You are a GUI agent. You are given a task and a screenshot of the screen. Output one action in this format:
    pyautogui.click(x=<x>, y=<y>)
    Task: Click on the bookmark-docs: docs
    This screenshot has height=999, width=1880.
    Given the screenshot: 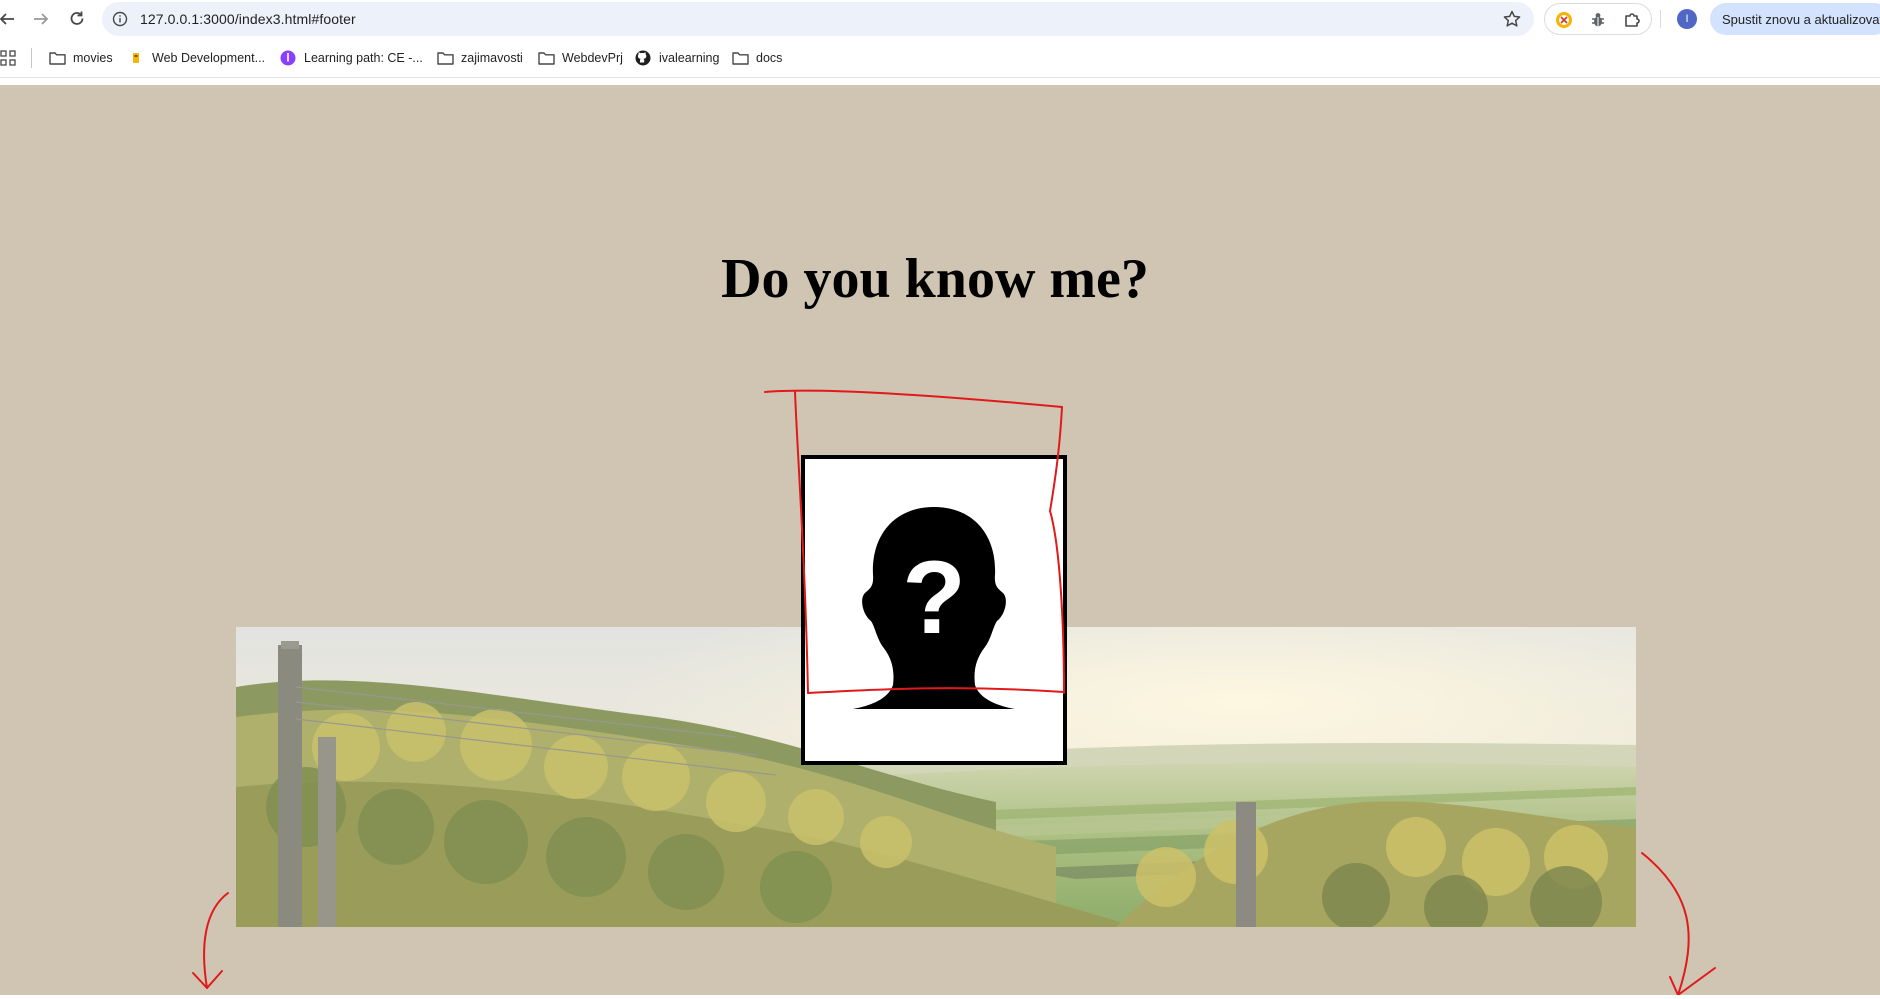 What is the action you would take?
    pyautogui.click(x=756, y=58)
    